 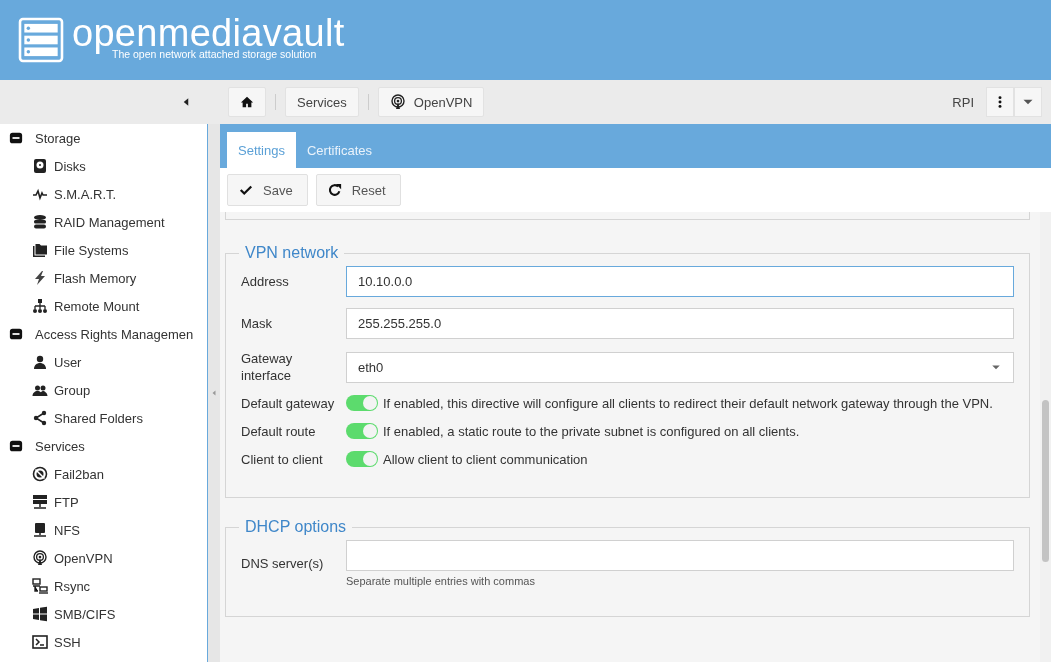 What do you see at coordinates (40, 614) in the screenshot?
I see `windows-icon` at bounding box center [40, 614].